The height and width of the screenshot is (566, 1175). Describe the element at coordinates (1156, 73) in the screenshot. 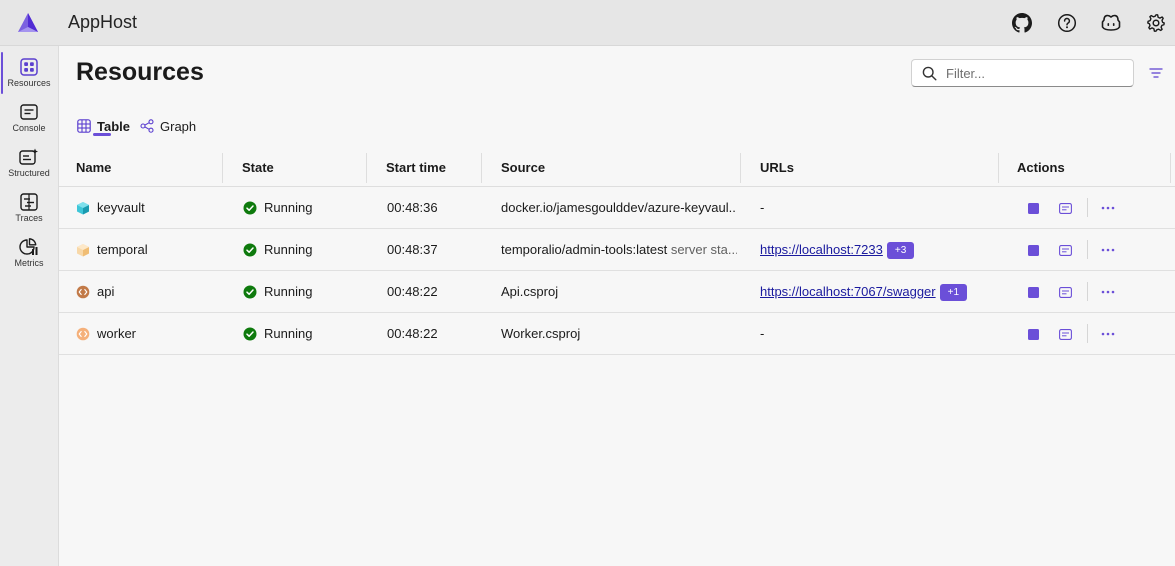

I see `filter-options-icon` at that location.